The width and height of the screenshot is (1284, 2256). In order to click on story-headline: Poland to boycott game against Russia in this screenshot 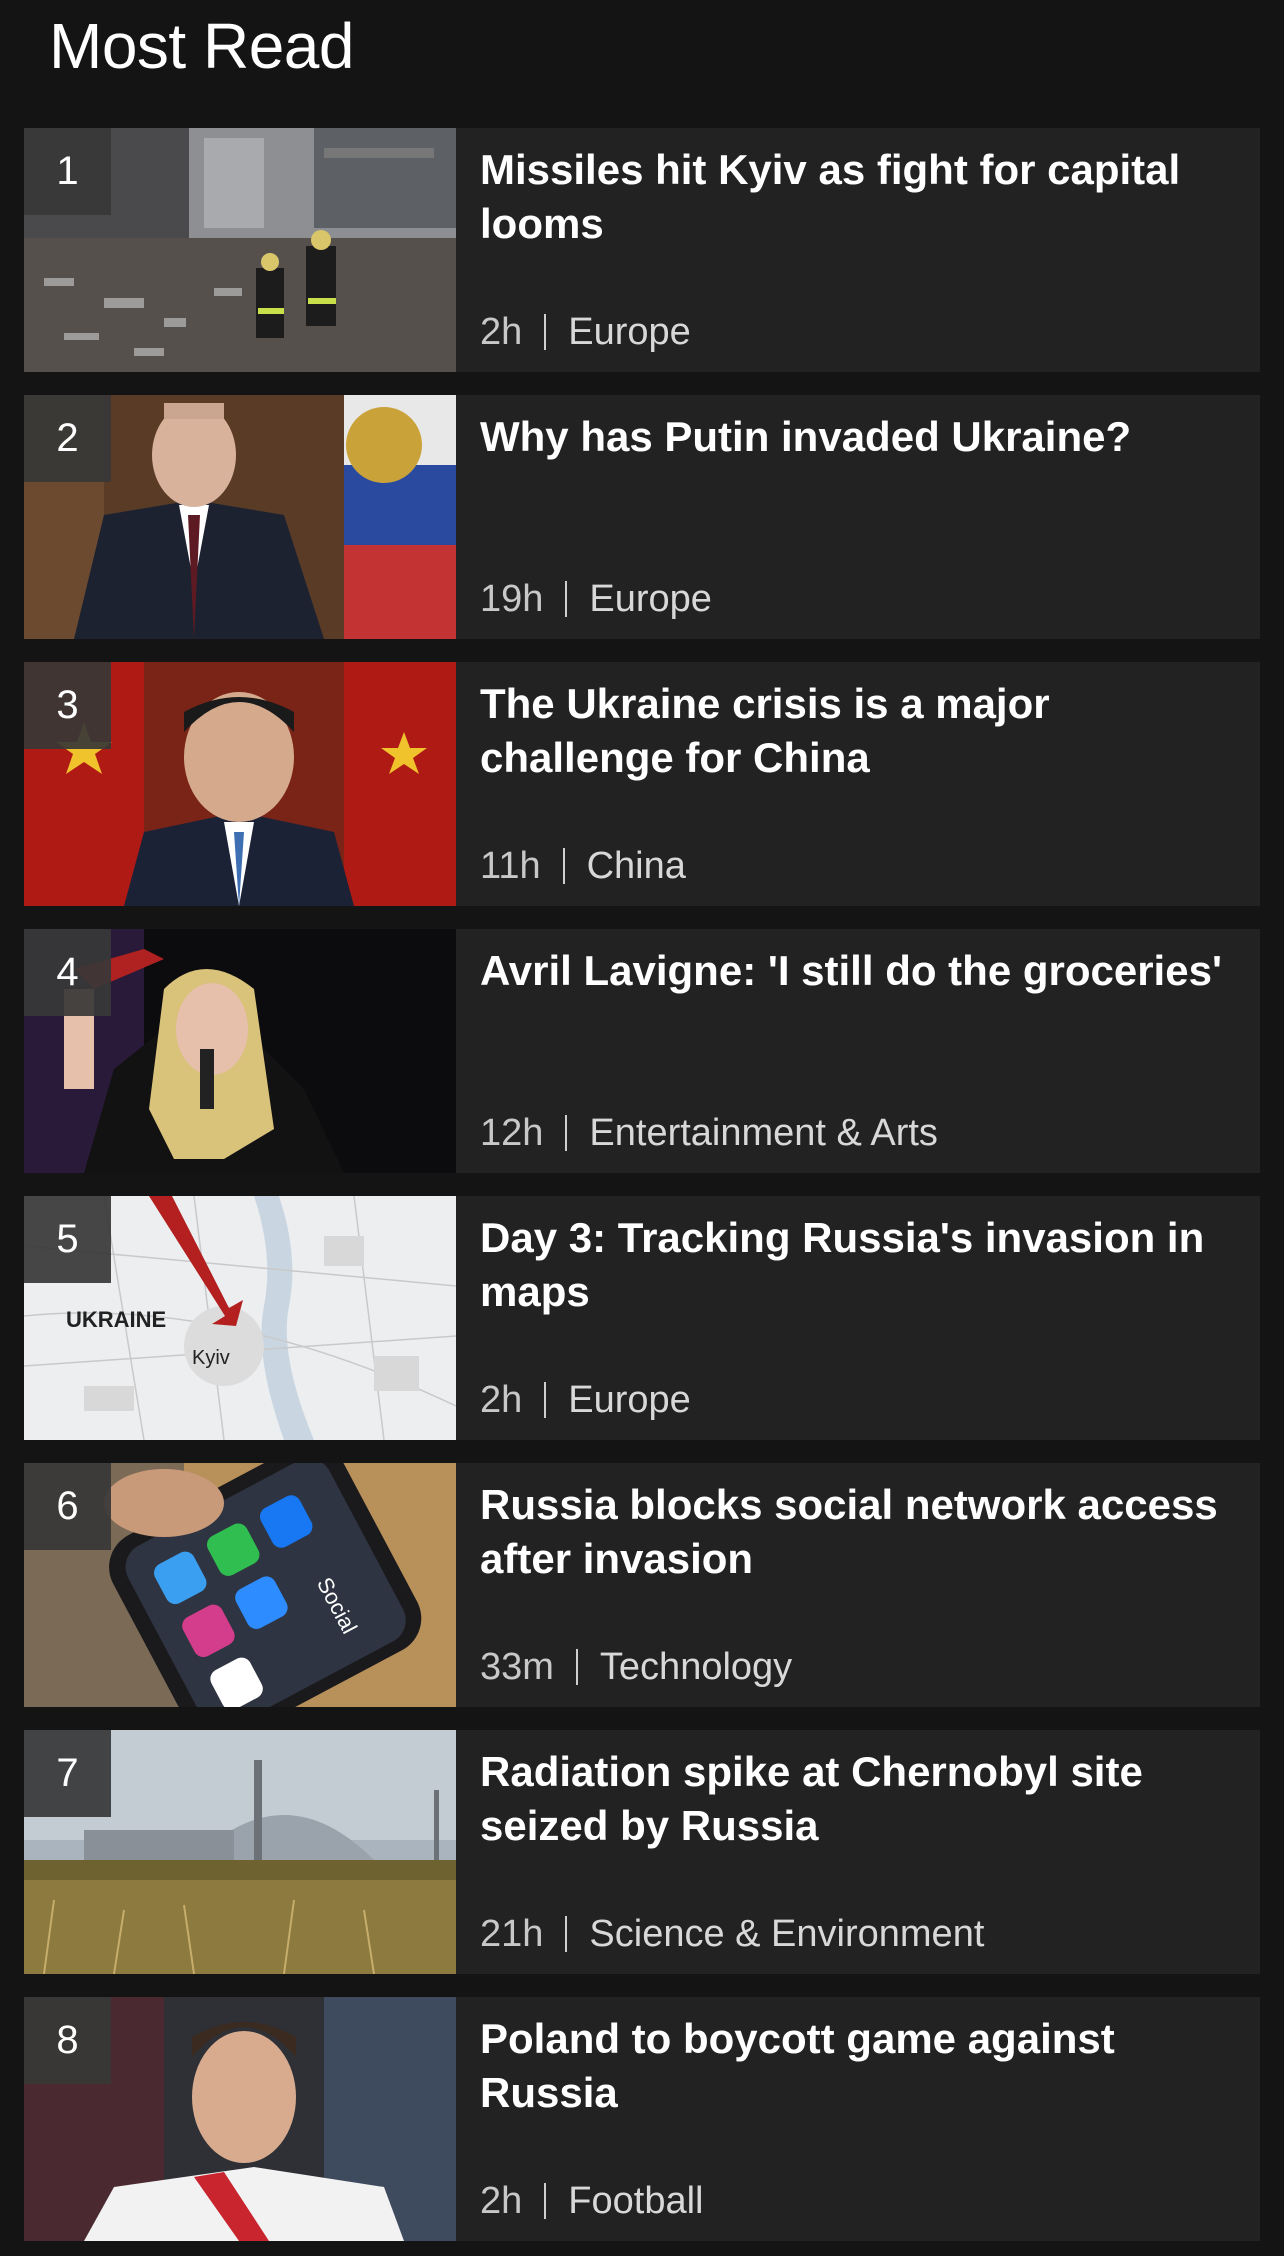, I will do `click(865, 2066)`.